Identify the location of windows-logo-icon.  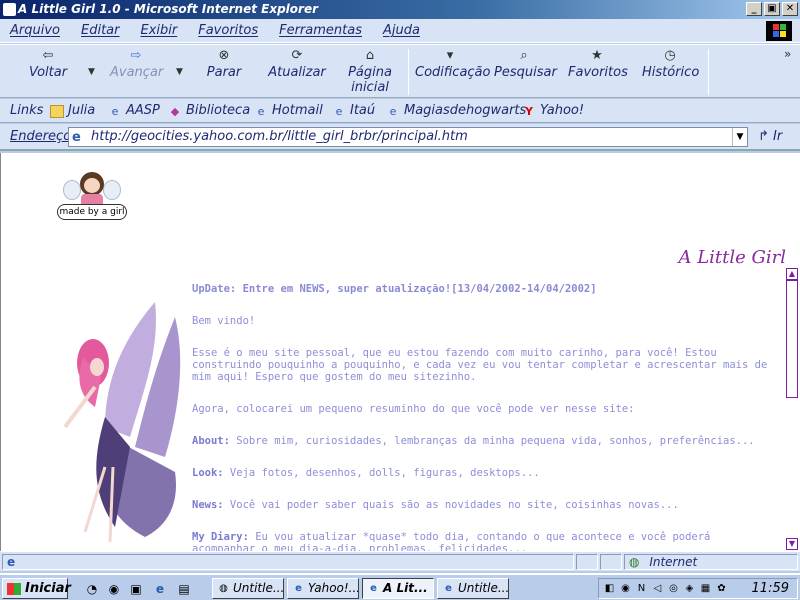
(779, 31).